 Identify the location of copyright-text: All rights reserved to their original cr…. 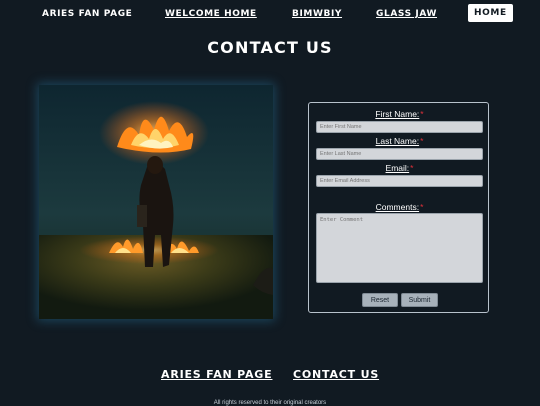
(270, 403).